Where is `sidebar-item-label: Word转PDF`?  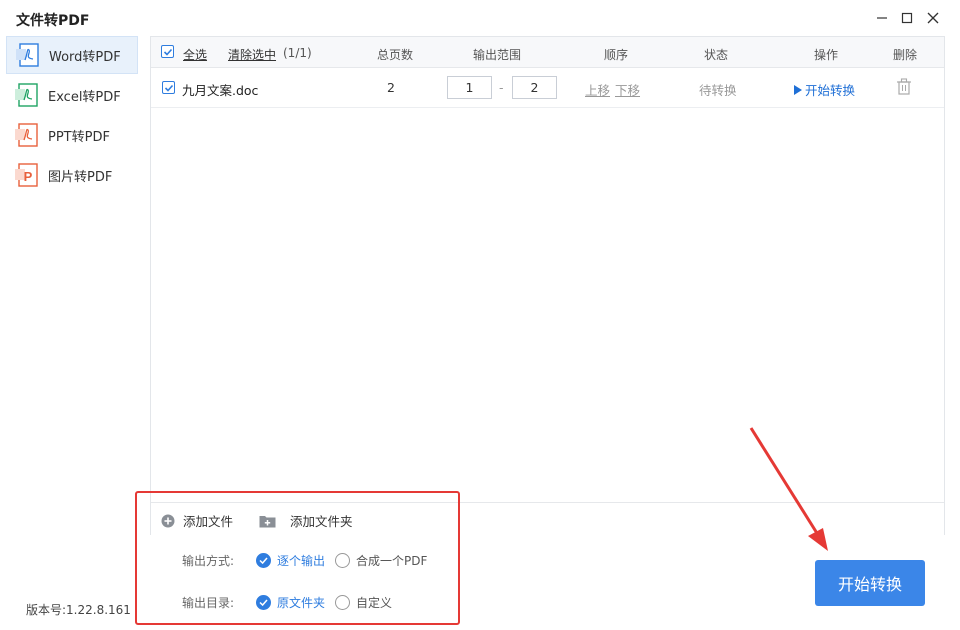 sidebar-item-label: Word转PDF is located at coordinates (85, 57).